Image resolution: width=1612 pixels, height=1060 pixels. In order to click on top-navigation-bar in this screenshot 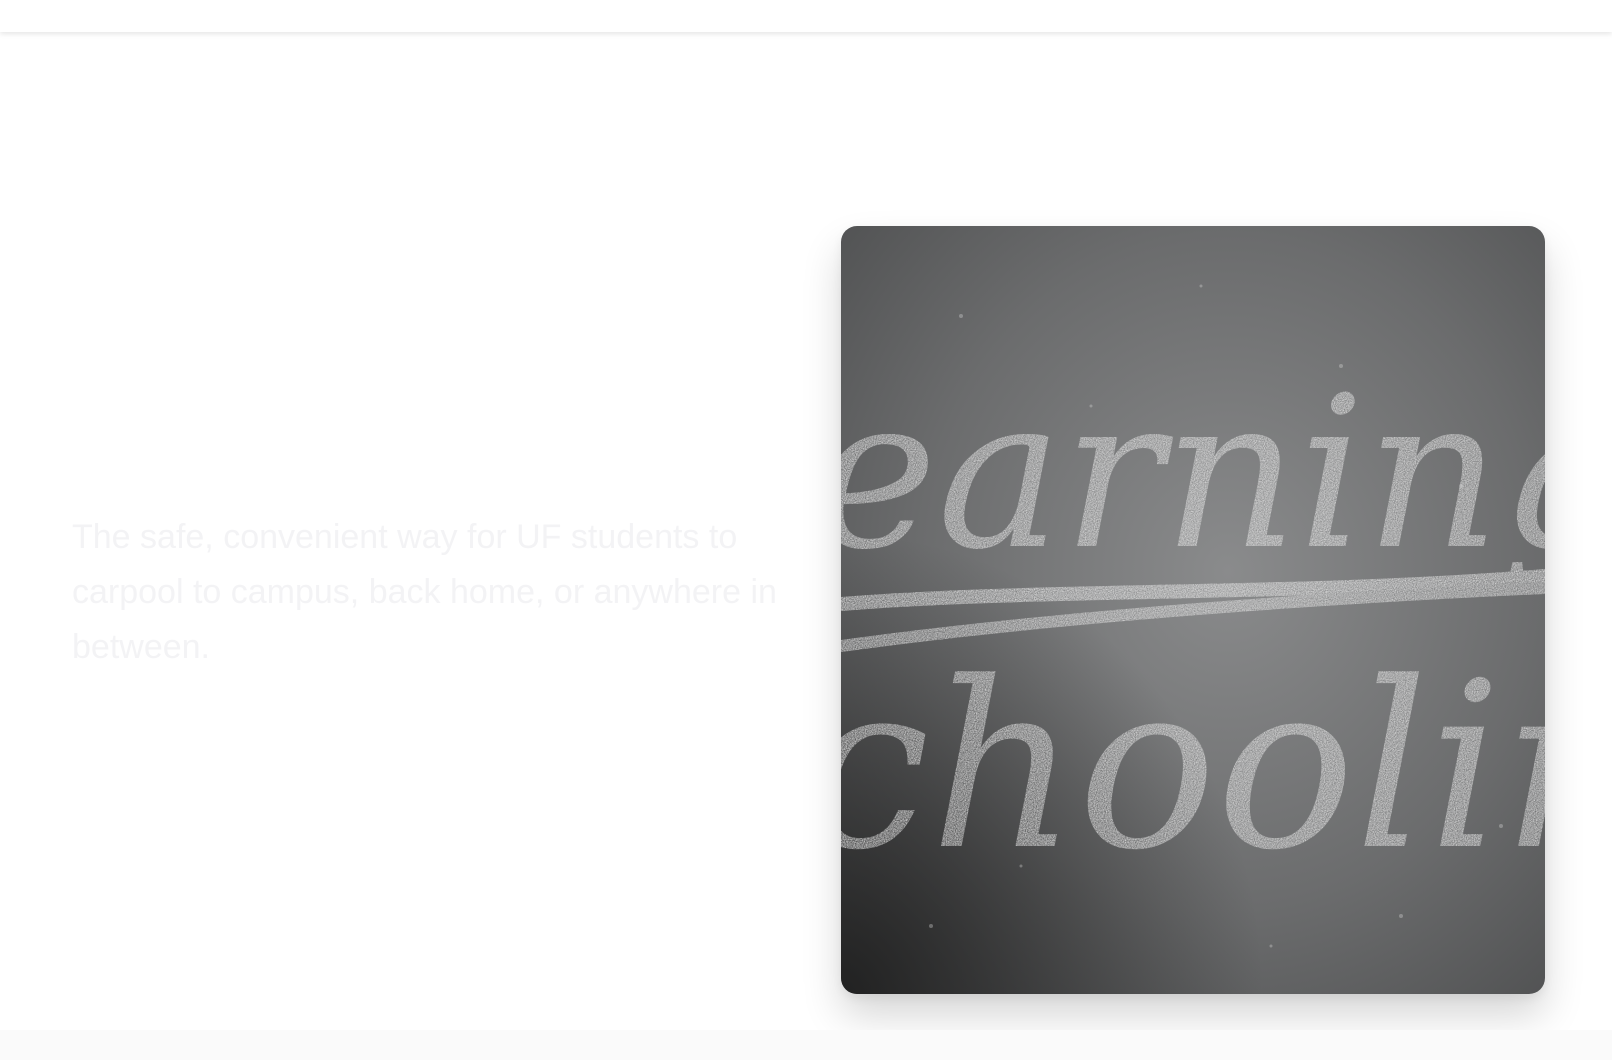, I will do `click(806, 16)`.